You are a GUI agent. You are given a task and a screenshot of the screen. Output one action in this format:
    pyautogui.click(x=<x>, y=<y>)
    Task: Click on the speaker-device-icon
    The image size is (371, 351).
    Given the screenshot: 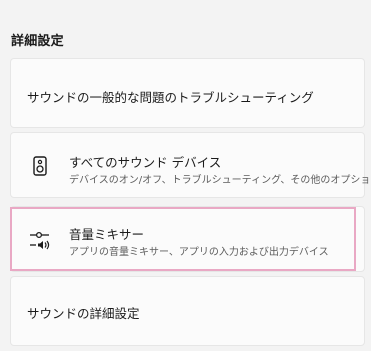 What is the action you would take?
    pyautogui.click(x=40, y=166)
    